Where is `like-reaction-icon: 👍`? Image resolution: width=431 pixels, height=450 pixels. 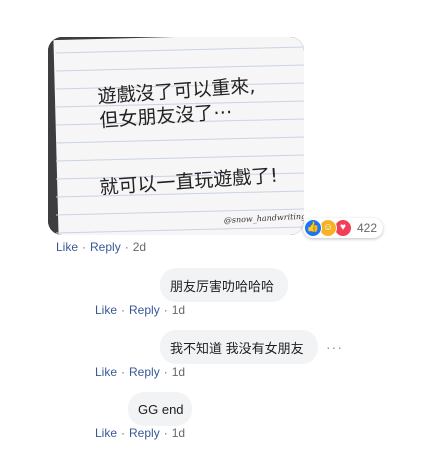 like-reaction-icon: 👍 is located at coordinates (313, 228).